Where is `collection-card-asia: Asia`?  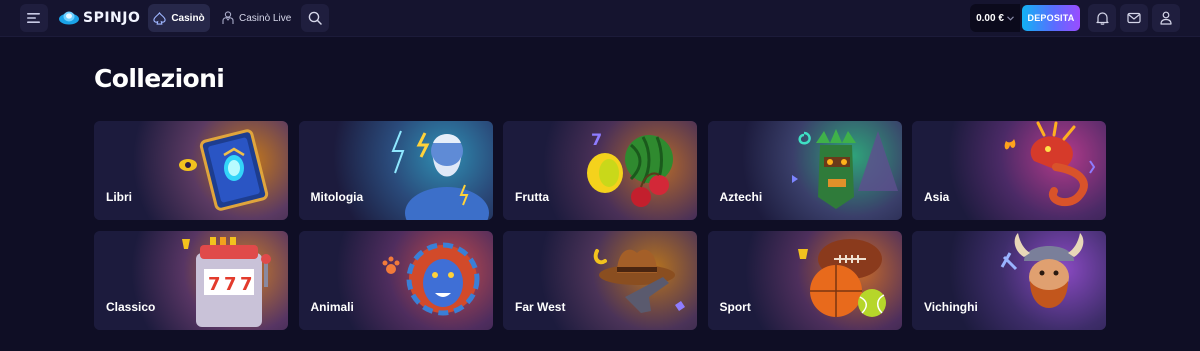 collection-card-asia: Asia is located at coordinates (1009, 170).